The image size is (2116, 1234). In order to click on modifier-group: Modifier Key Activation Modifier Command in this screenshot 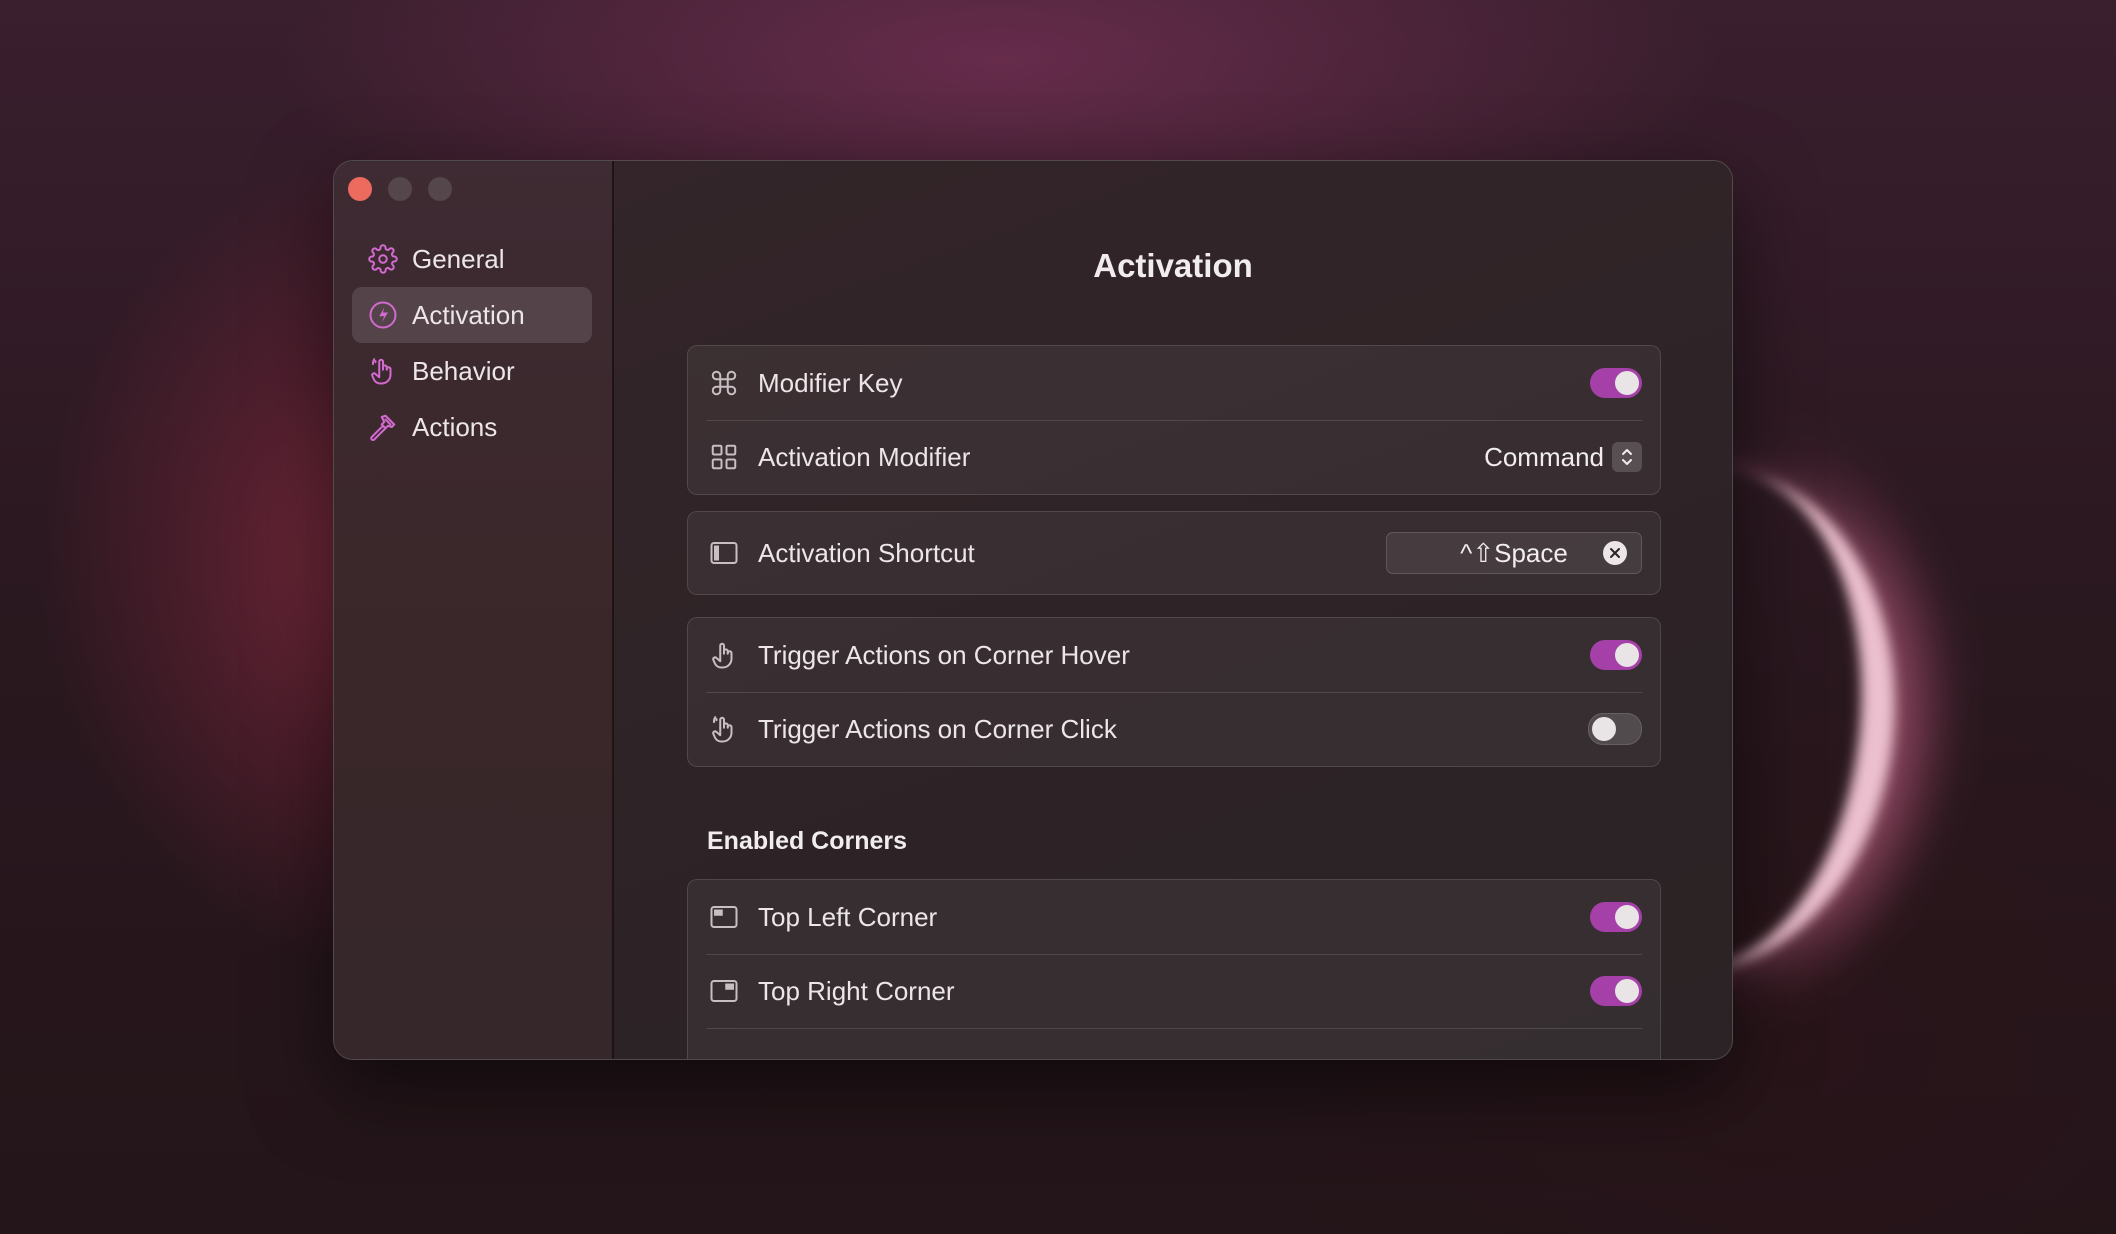, I will do `click(1174, 420)`.